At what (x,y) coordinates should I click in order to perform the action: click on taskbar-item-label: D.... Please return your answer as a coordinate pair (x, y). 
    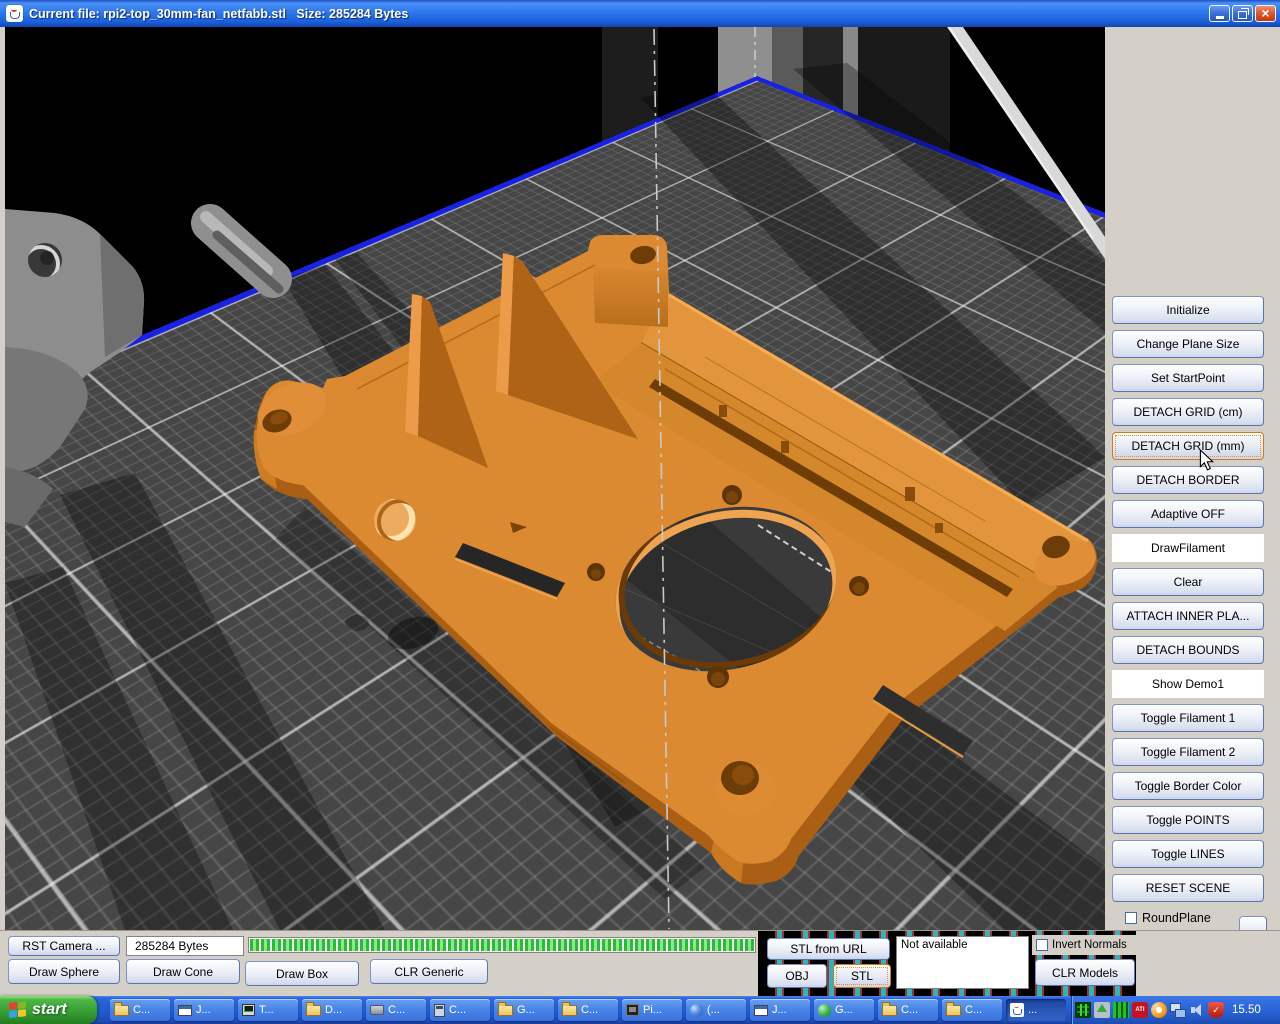
    Looking at the image, I should click on (334, 1010).